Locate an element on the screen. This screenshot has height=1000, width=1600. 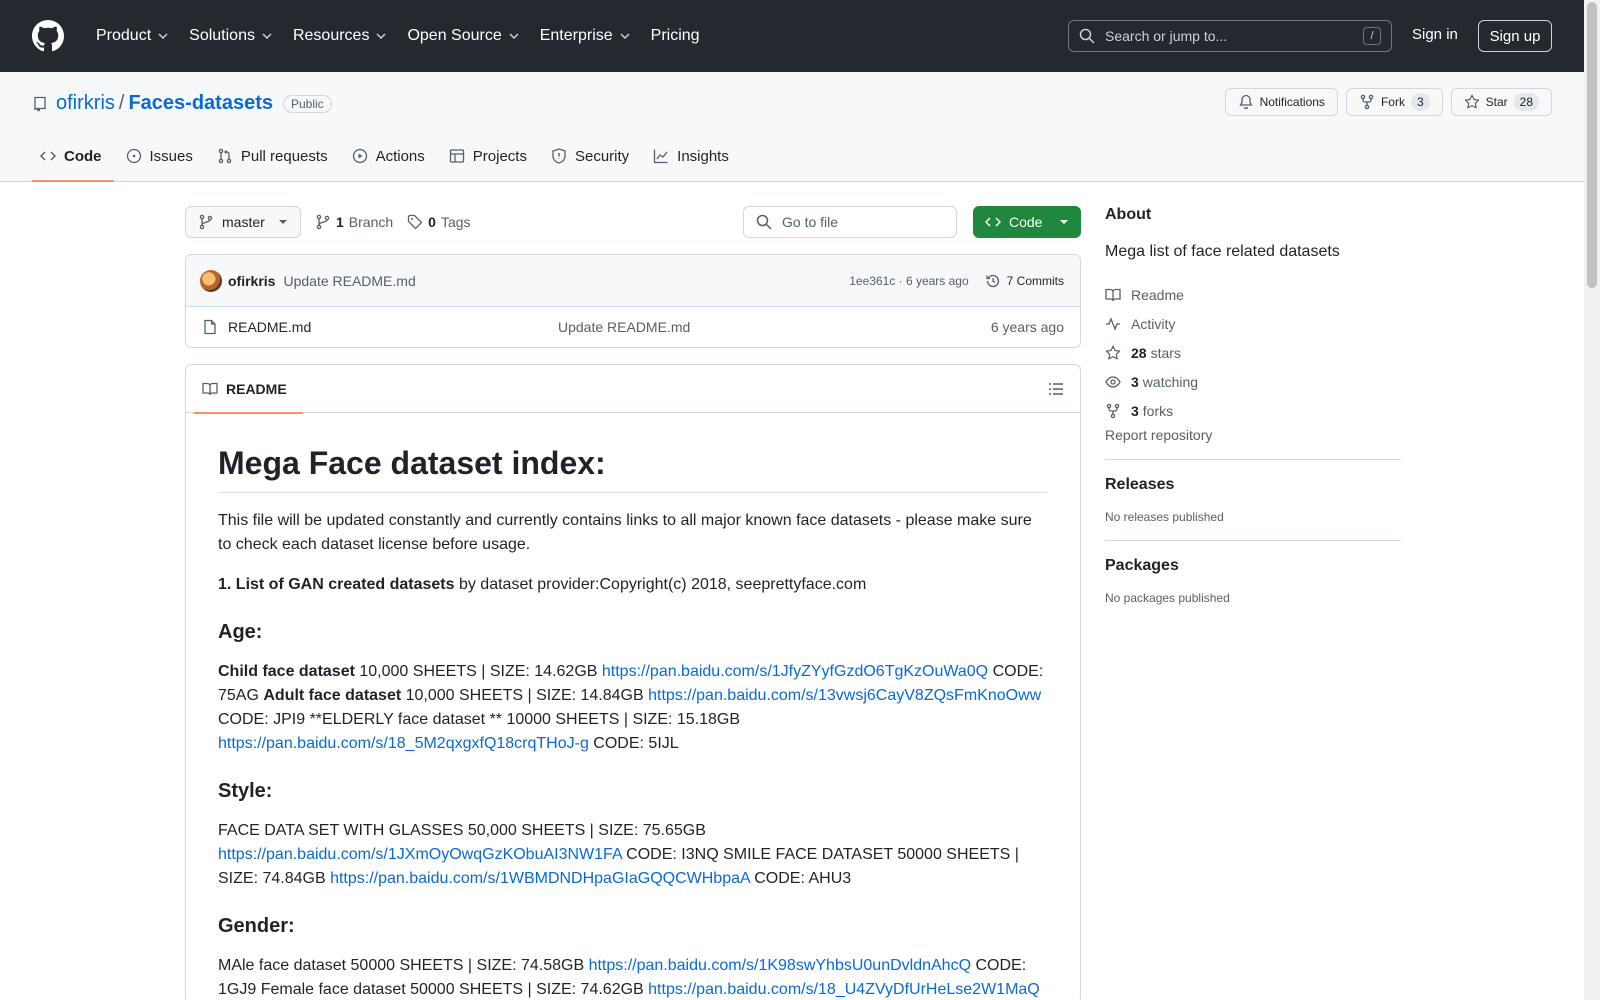
repo-title: ofirkris / Faces-datasets Public is located at coordinates (182, 103).